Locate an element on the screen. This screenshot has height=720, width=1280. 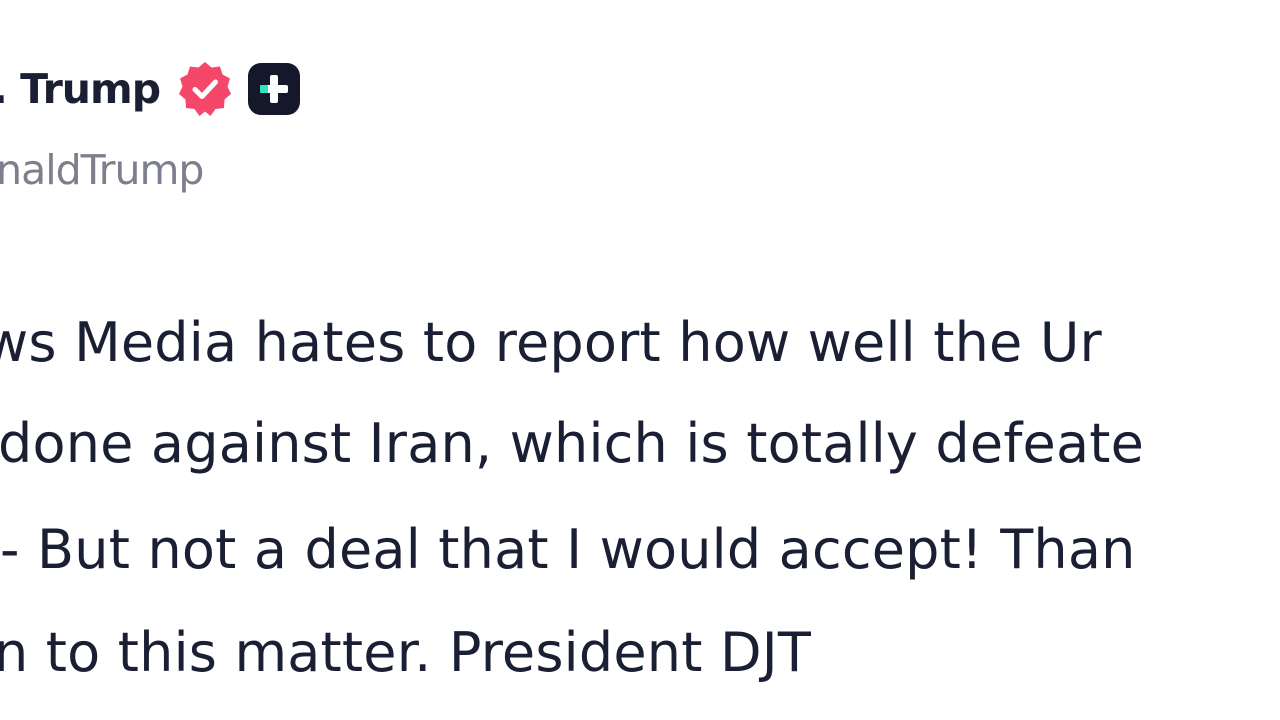
author-header: J. Trump is located at coordinates (150, 89).